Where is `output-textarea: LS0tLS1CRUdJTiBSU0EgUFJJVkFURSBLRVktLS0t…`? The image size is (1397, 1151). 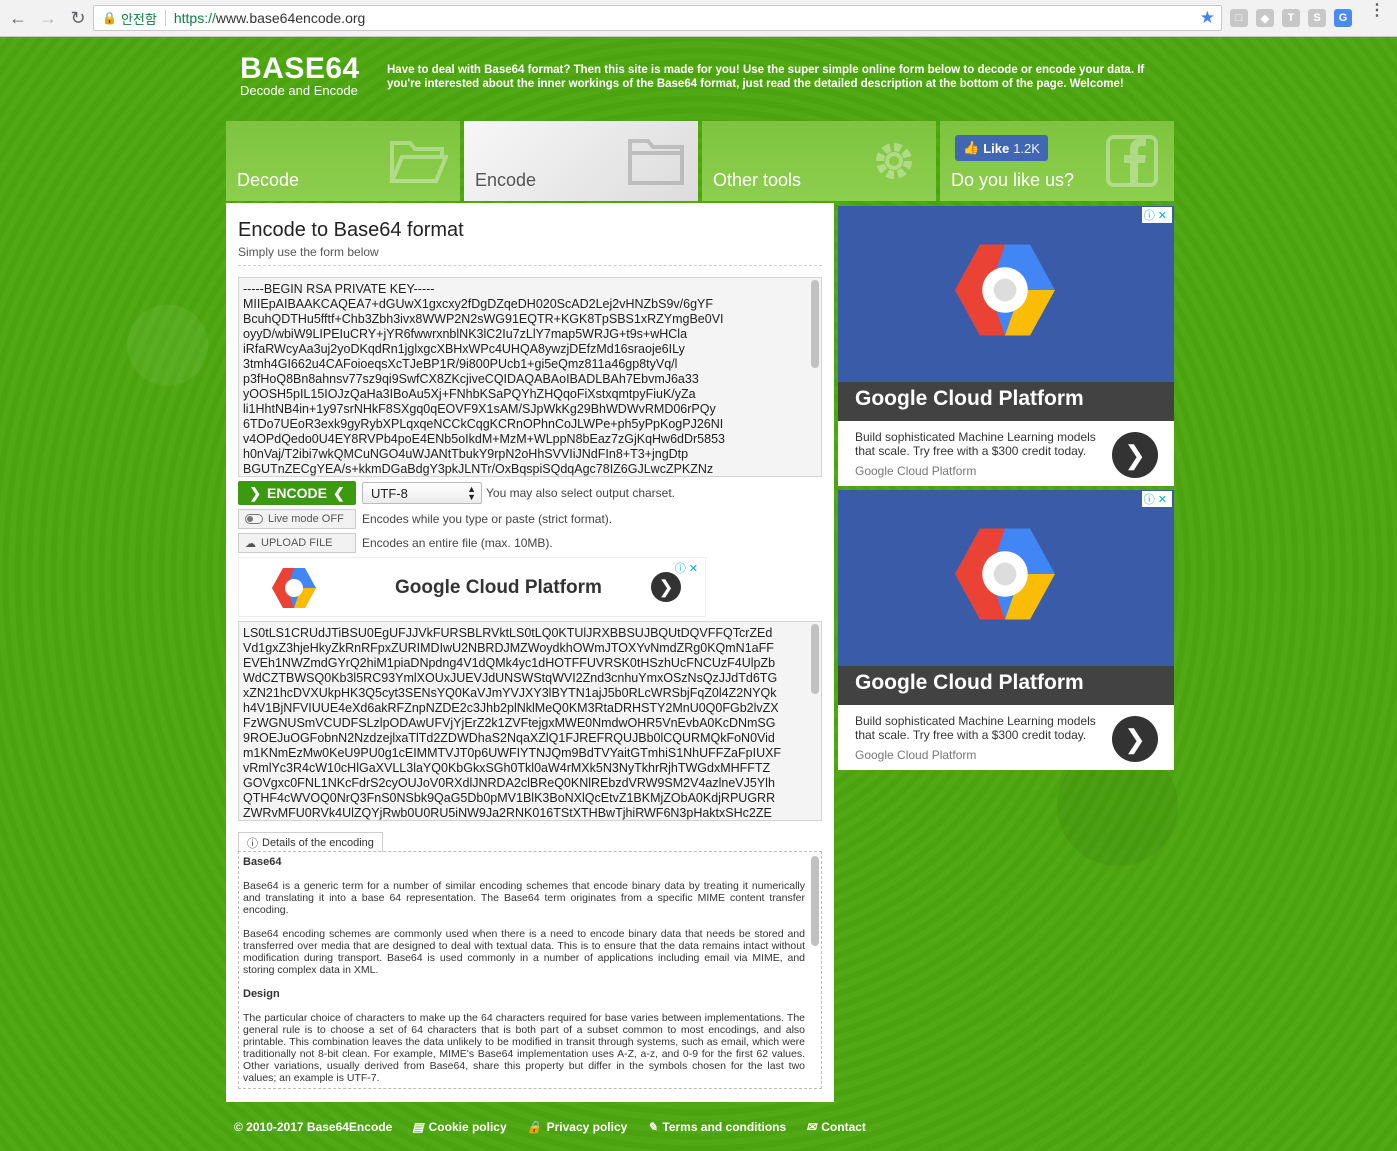
output-textarea: LS0tLS1CRUdJTiBSU0EgUFJJVkFURSBLRVktLS0t… is located at coordinates (530, 721).